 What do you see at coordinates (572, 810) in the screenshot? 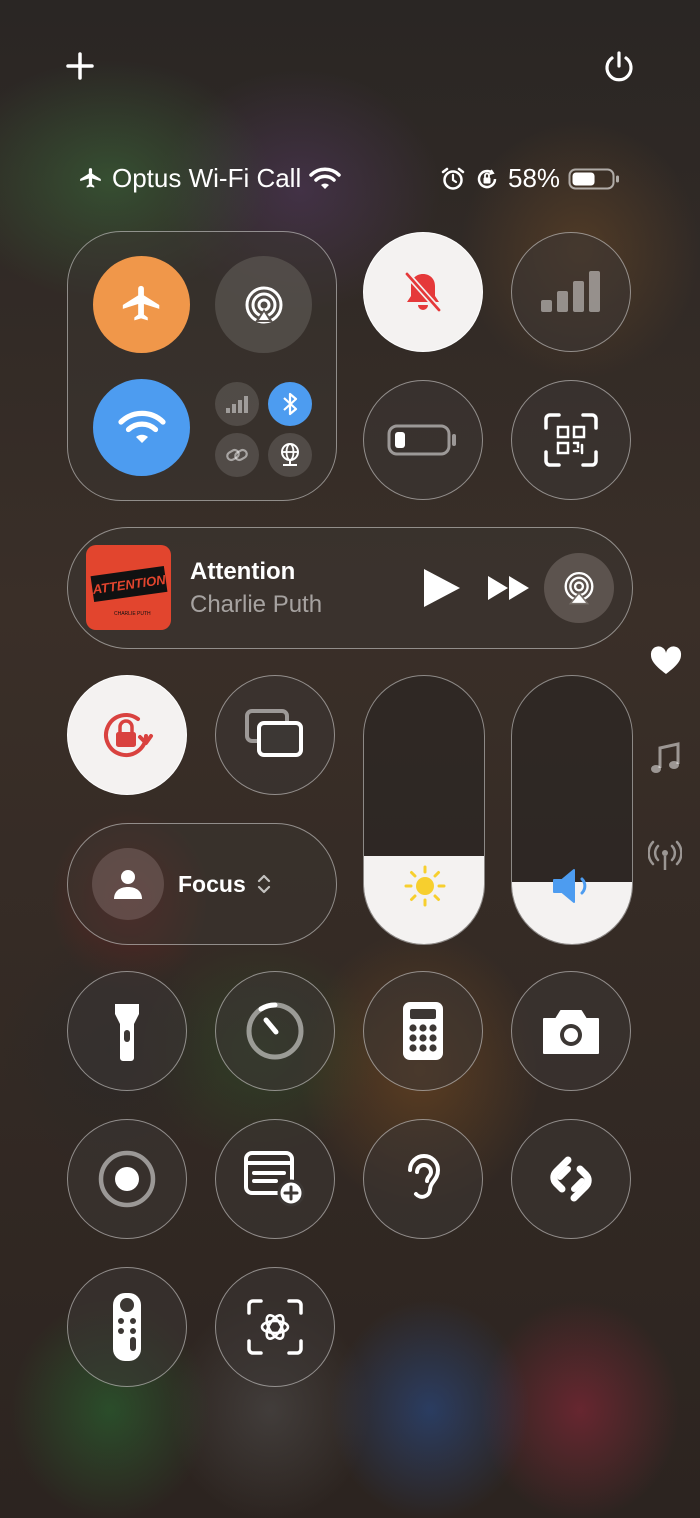
I see `volume-slider` at bounding box center [572, 810].